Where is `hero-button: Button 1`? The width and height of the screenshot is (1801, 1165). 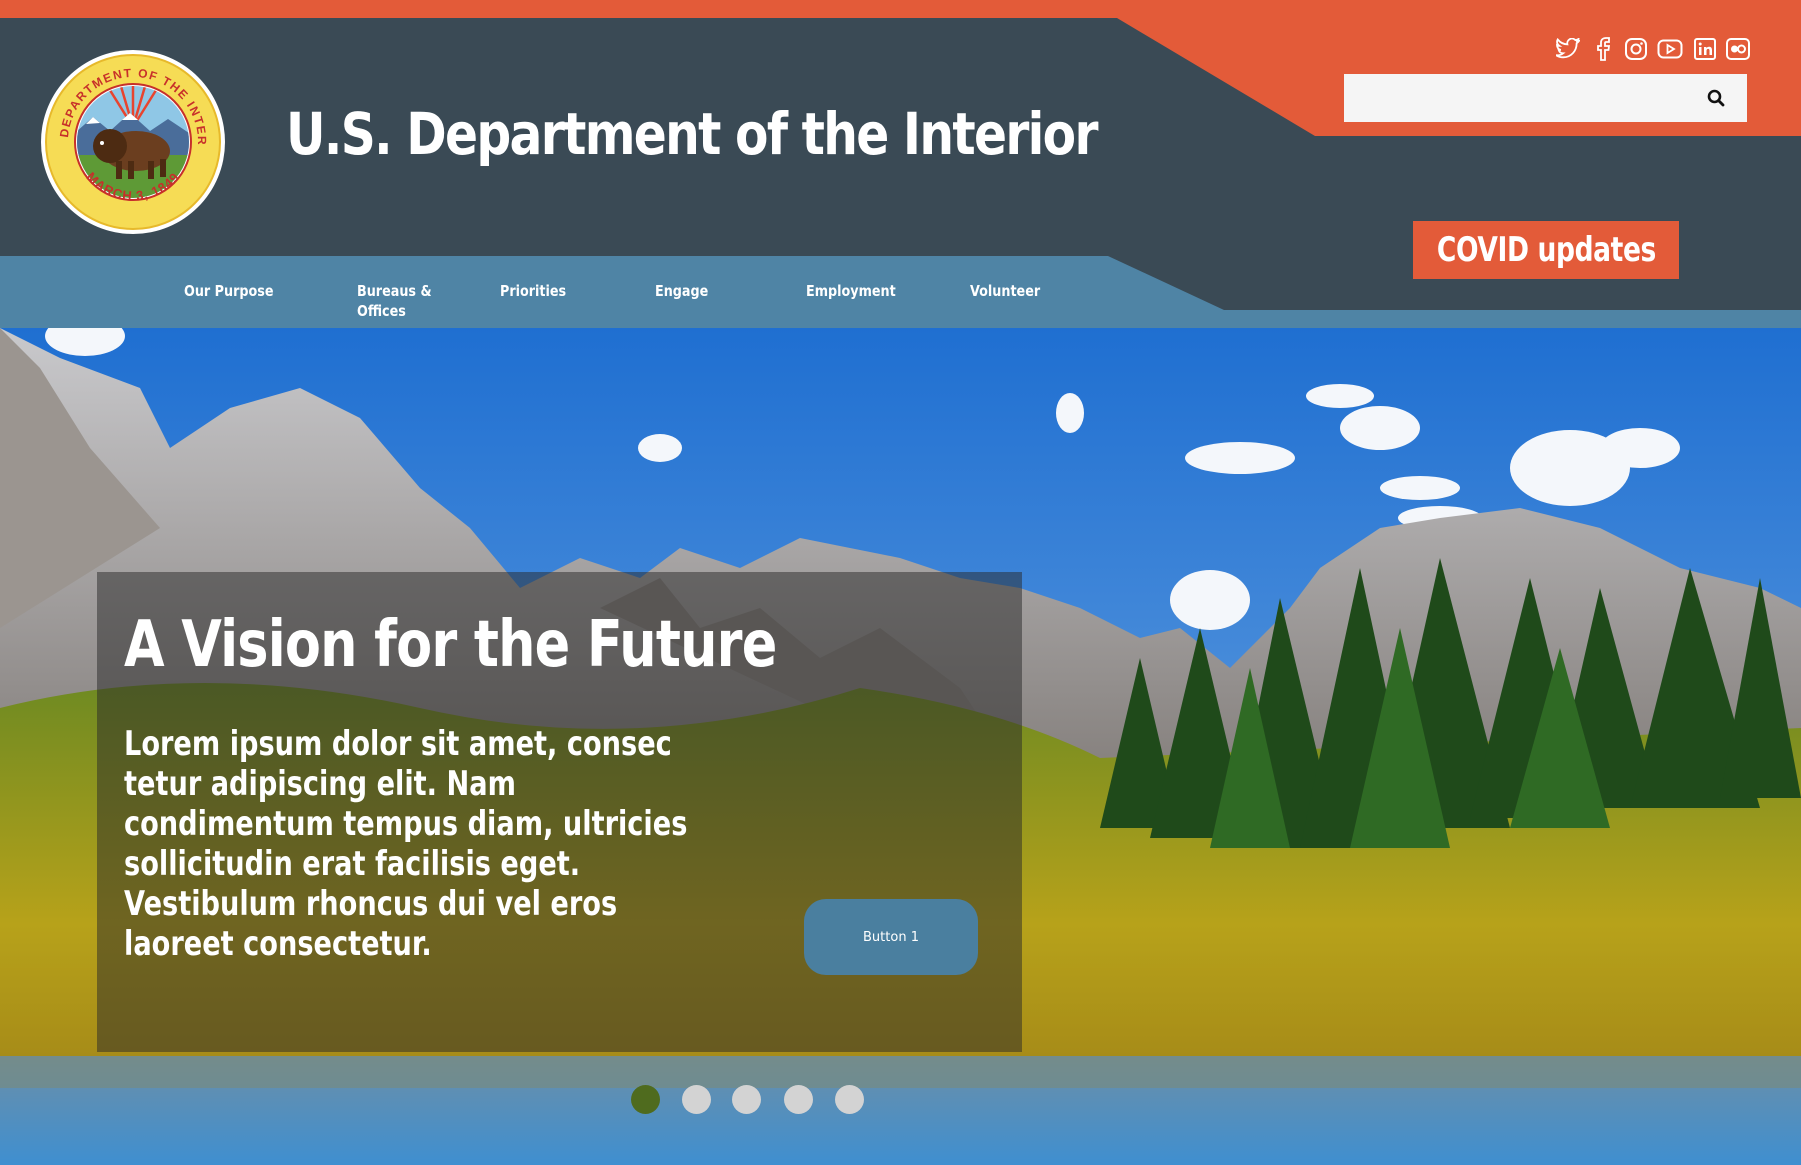
hero-button: Button 1 is located at coordinates (891, 937).